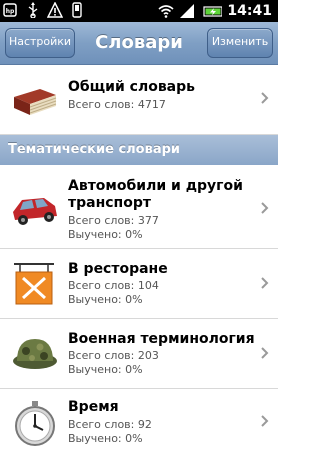  I want to click on settings-button: Настройки, so click(40, 43).